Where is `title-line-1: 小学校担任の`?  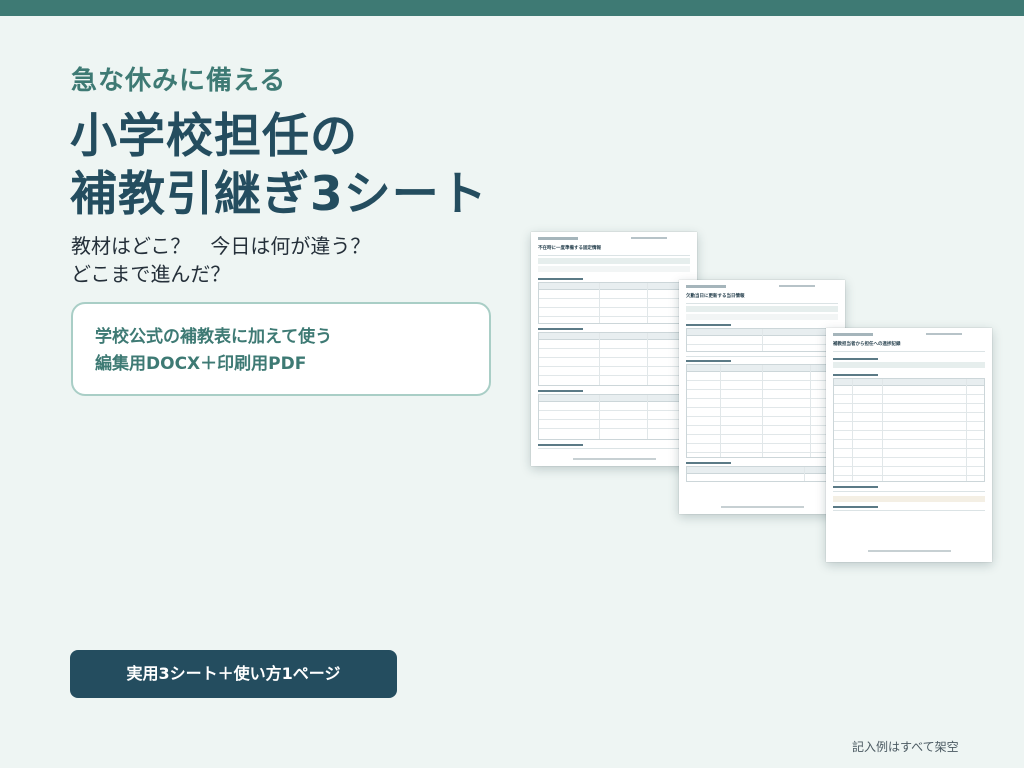
title-line-1: 小学校担任の is located at coordinates (214, 136).